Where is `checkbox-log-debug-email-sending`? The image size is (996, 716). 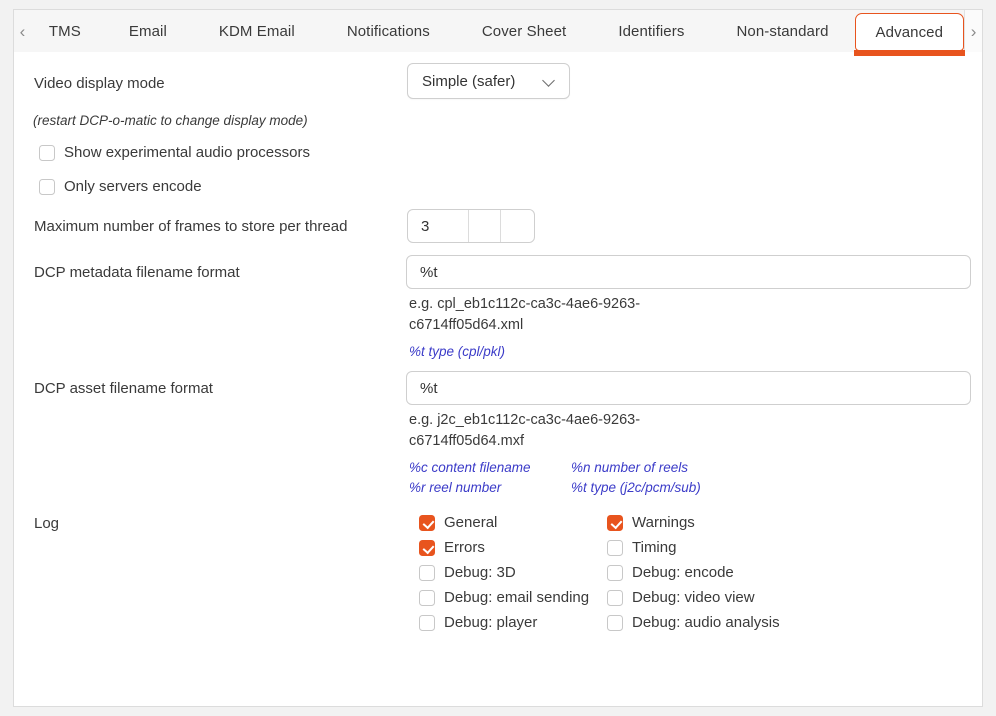
checkbox-log-debug-email-sending is located at coordinates (427, 597).